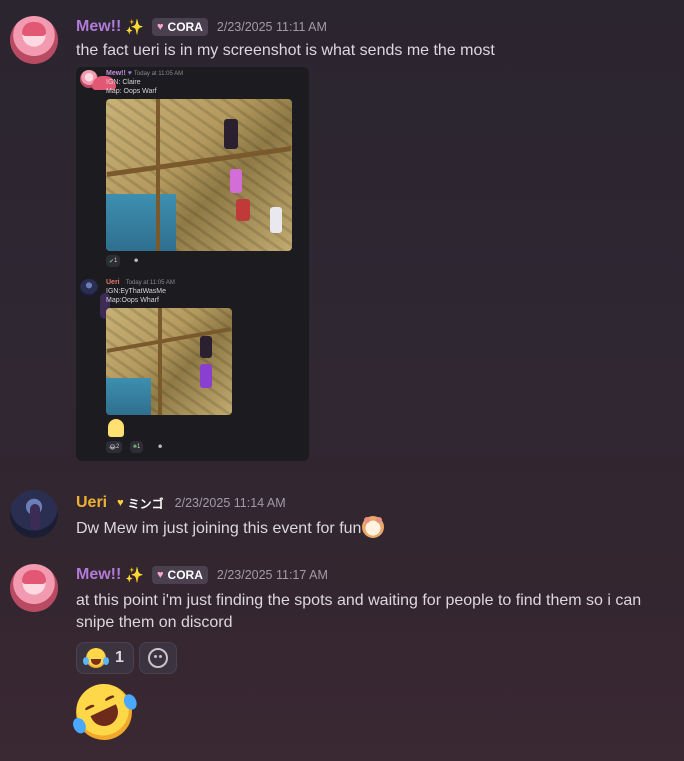 The image size is (684, 761). I want to click on post-line: Map:Oops Wharf, so click(132, 300).